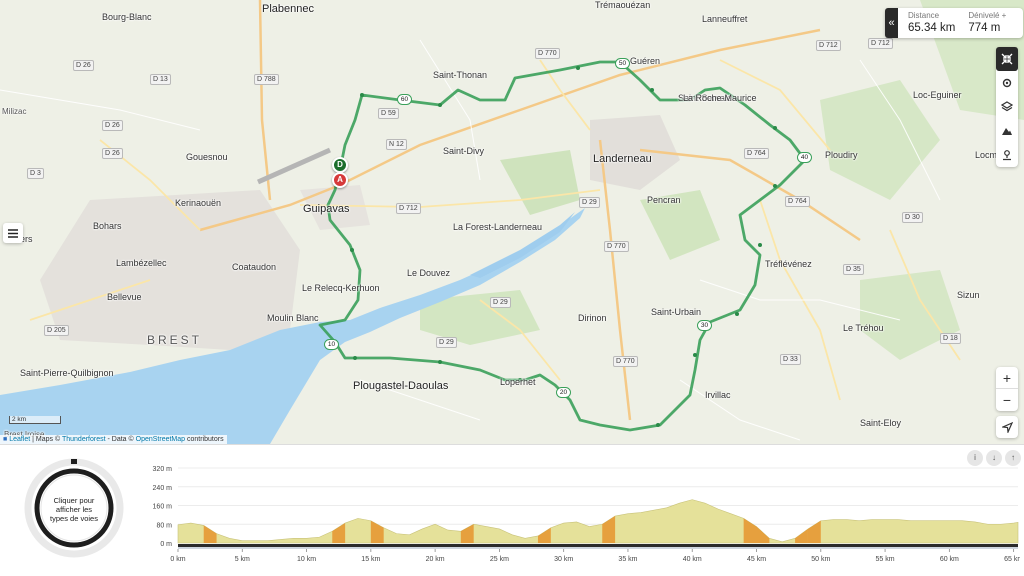  What do you see at coordinates (160, 439) in the screenshot?
I see `osm-link: OpenStreetMap` at bounding box center [160, 439].